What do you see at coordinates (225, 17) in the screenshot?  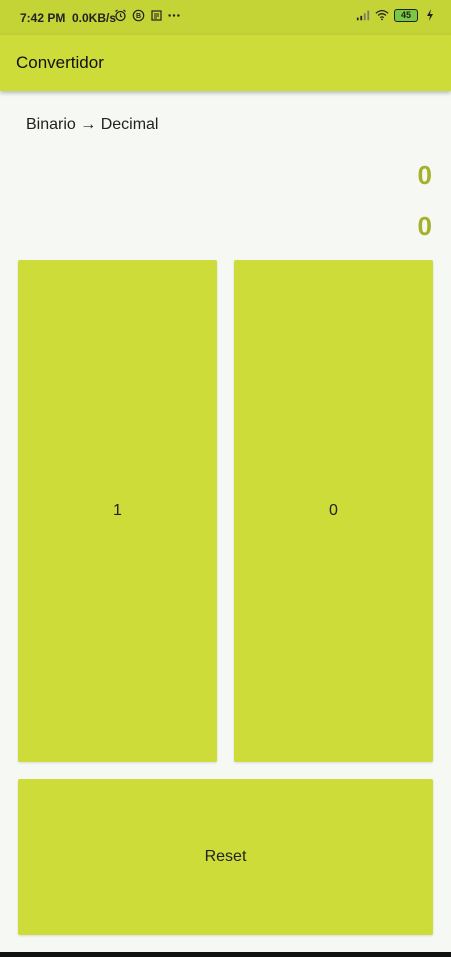 I see `status-bar: 7:42 PM 0.0KB/s B 45` at bounding box center [225, 17].